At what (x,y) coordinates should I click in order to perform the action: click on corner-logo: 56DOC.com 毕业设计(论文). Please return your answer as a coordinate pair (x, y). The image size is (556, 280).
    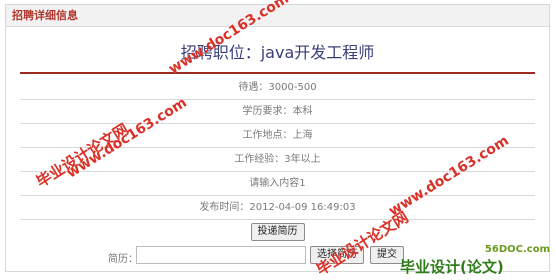
    Looking at the image, I should click on (476, 260).